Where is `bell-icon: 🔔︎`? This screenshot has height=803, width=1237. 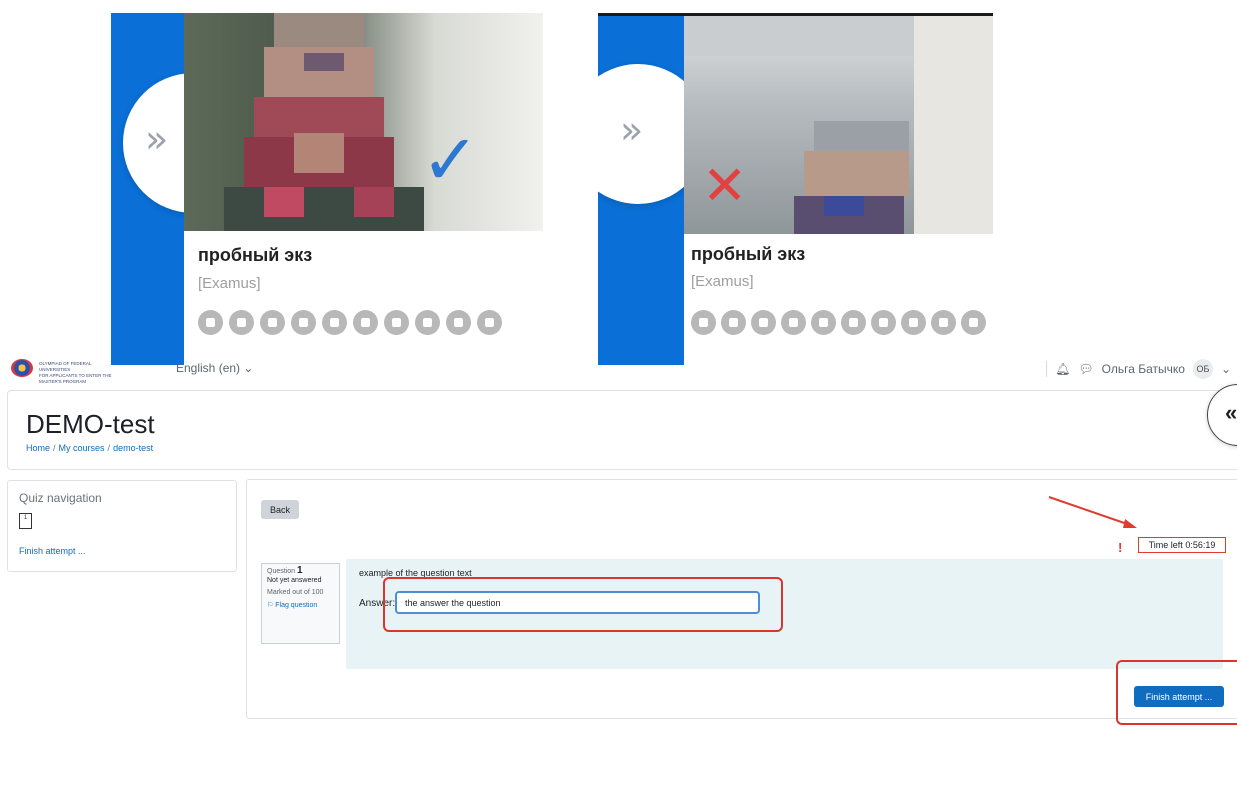 bell-icon: 🔔︎ is located at coordinates (1062, 369).